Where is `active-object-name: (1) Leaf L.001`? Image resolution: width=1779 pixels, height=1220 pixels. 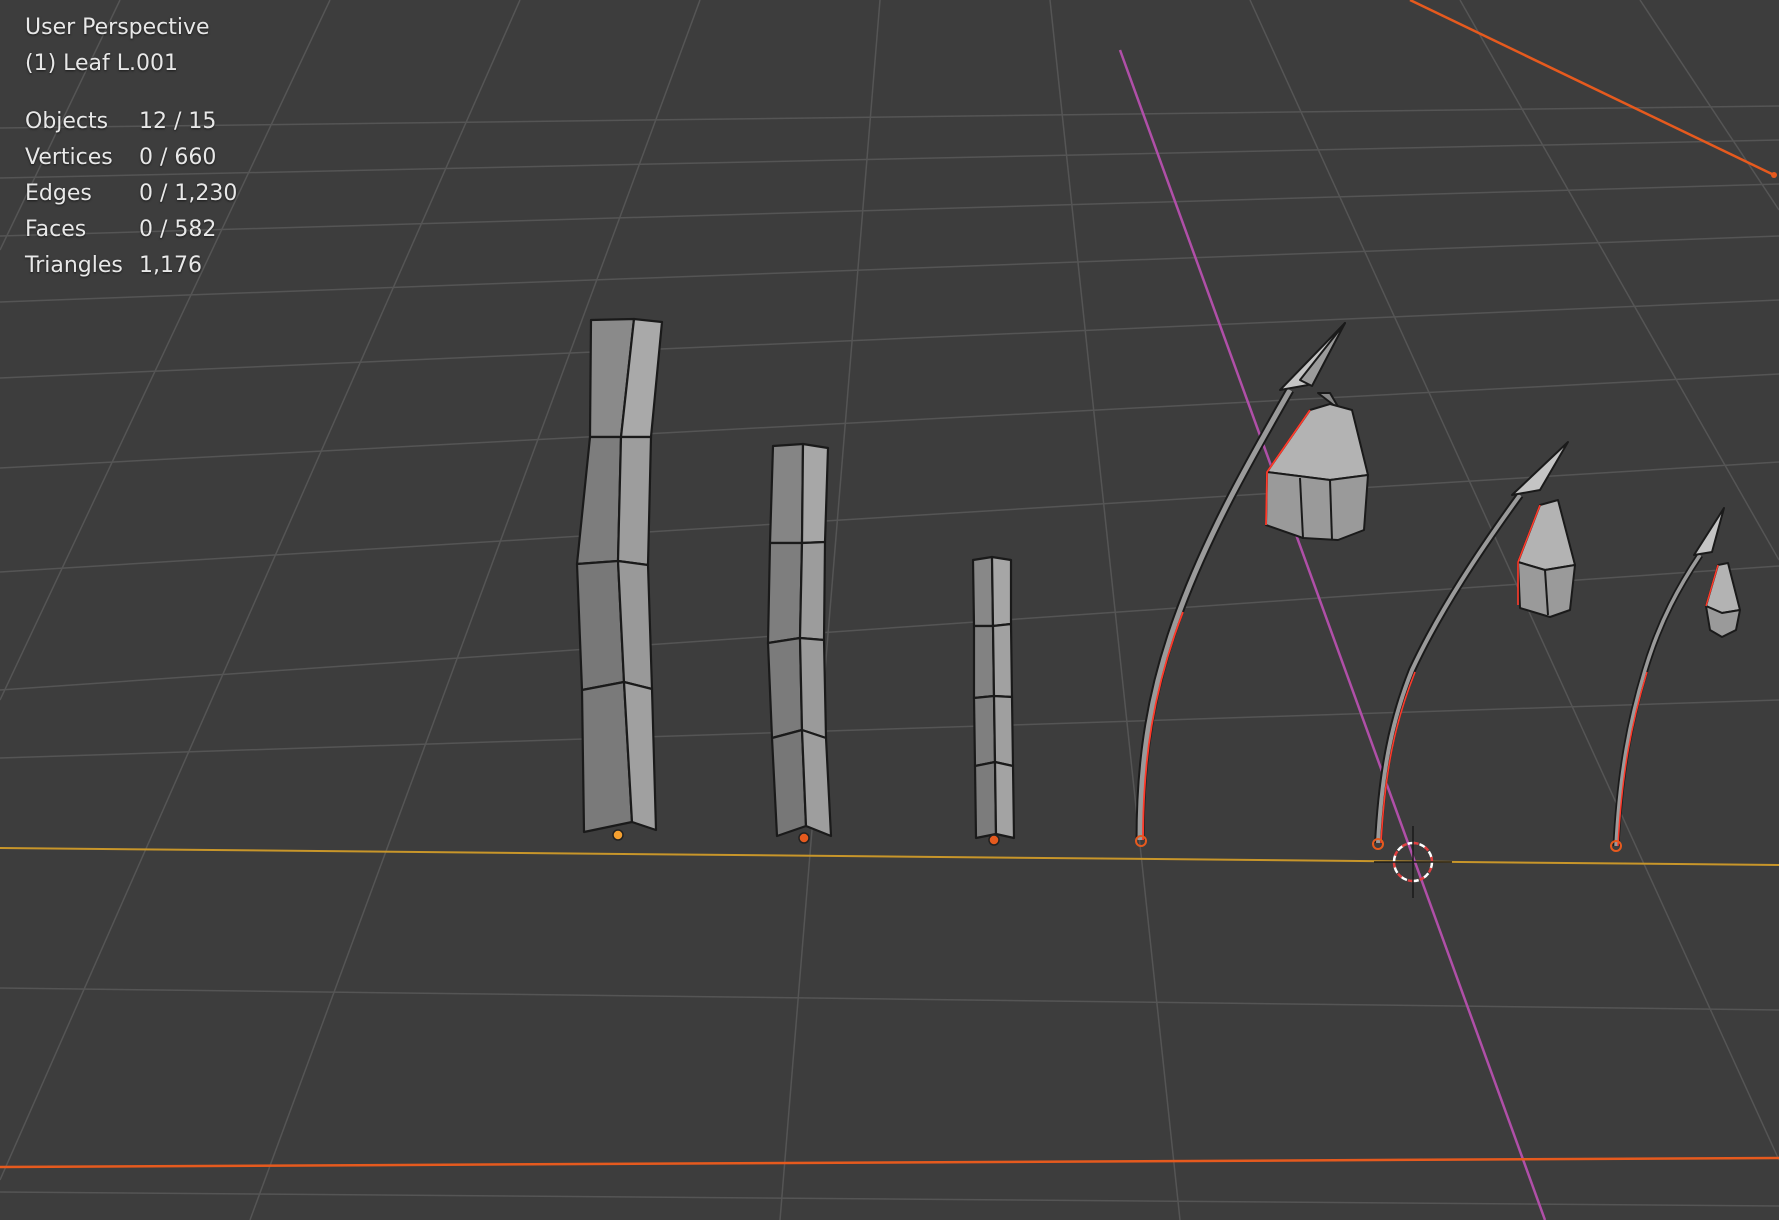 active-object-name: (1) Leaf L.001 is located at coordinates (102, 63).